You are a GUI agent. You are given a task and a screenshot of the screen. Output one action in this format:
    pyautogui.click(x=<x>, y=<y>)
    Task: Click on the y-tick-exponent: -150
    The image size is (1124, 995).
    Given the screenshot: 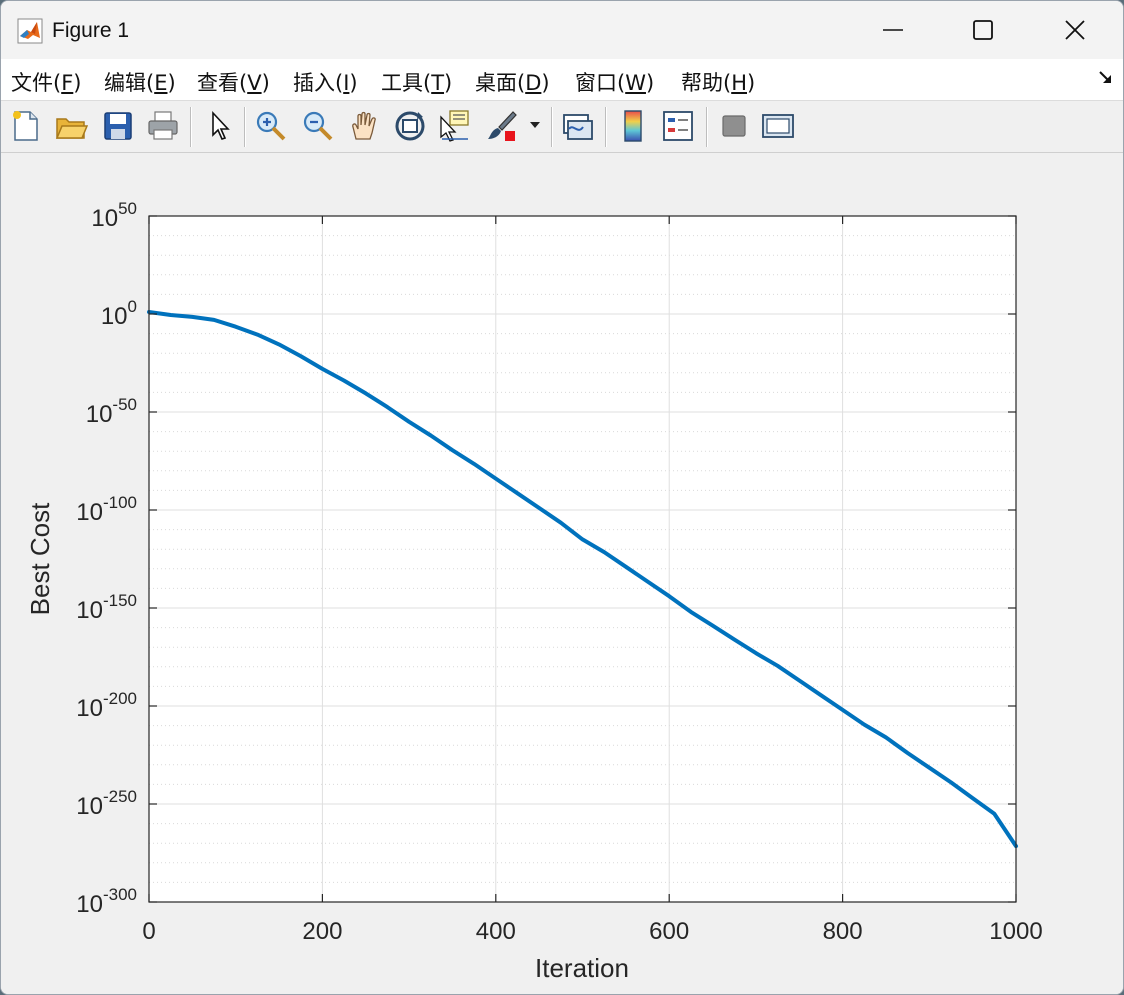 What is the action you would take?
    pyautogui.click(x=120, y=600)
    